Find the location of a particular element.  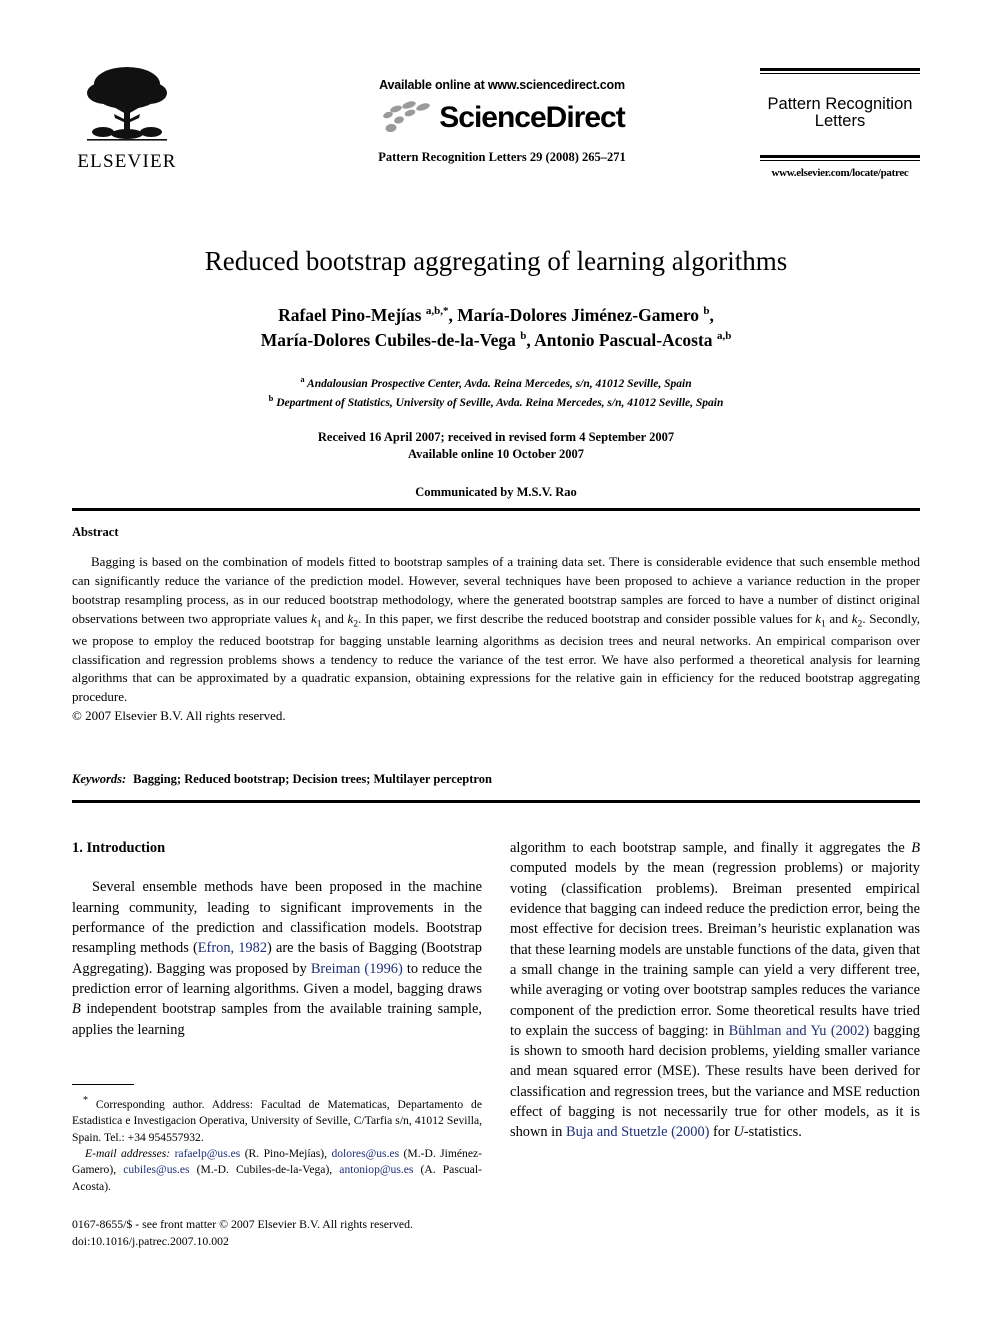

paragraph-text: for is located at coordinates (721, 1132).